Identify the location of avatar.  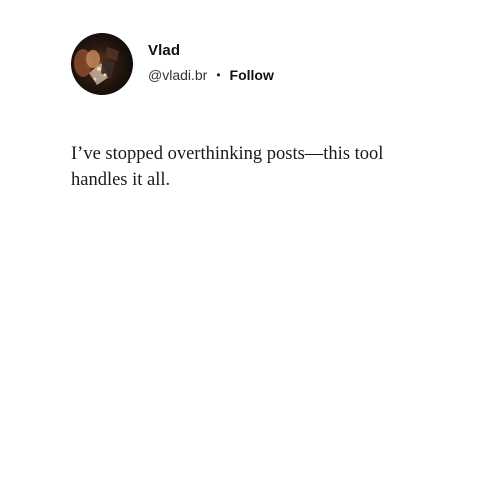
(102, 64).